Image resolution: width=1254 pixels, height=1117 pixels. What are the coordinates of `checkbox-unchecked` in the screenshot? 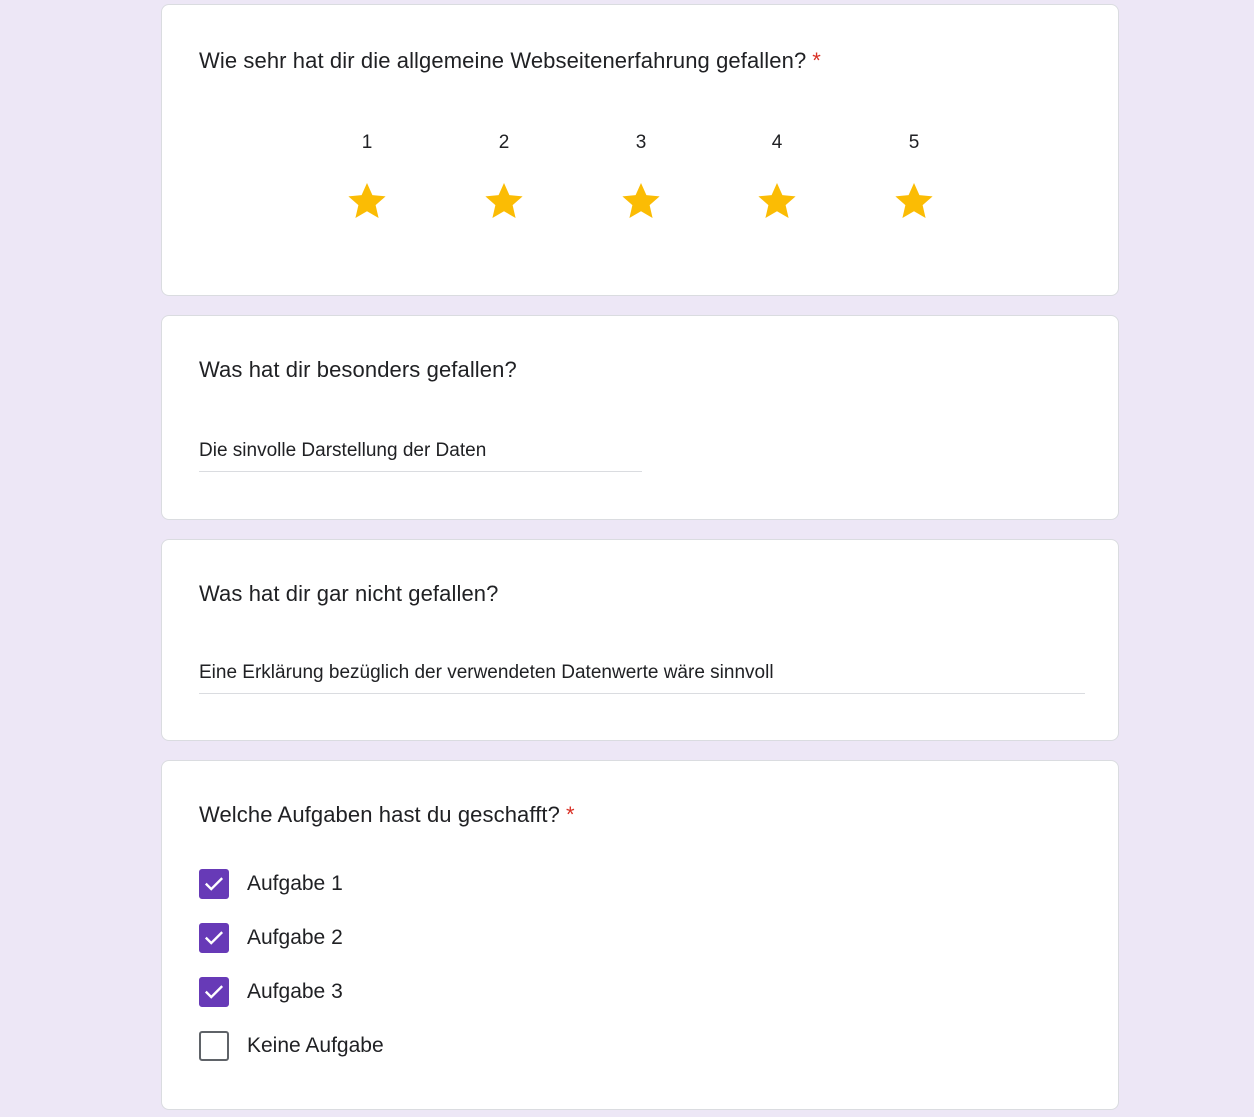 It's located at (214, 1046).